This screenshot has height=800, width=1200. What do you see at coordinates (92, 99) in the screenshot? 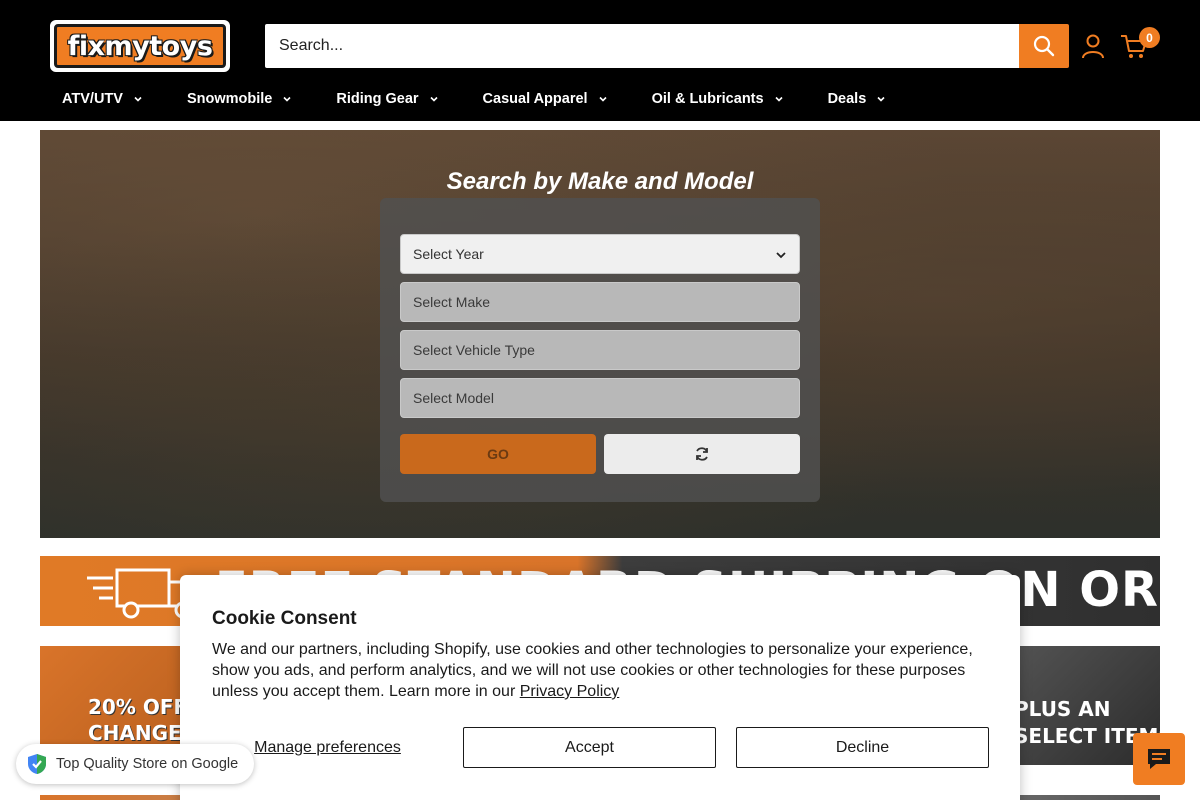
I see `nav-item-label: ATV/UTV` at bounding box center [92, 99].